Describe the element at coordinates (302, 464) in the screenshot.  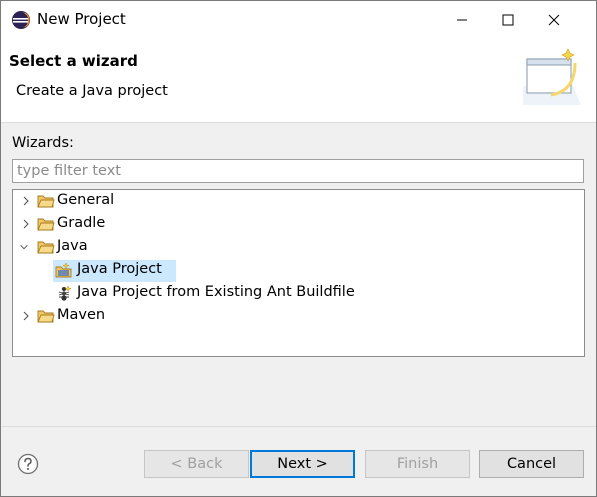
I see `next-button: Next >` at that location.